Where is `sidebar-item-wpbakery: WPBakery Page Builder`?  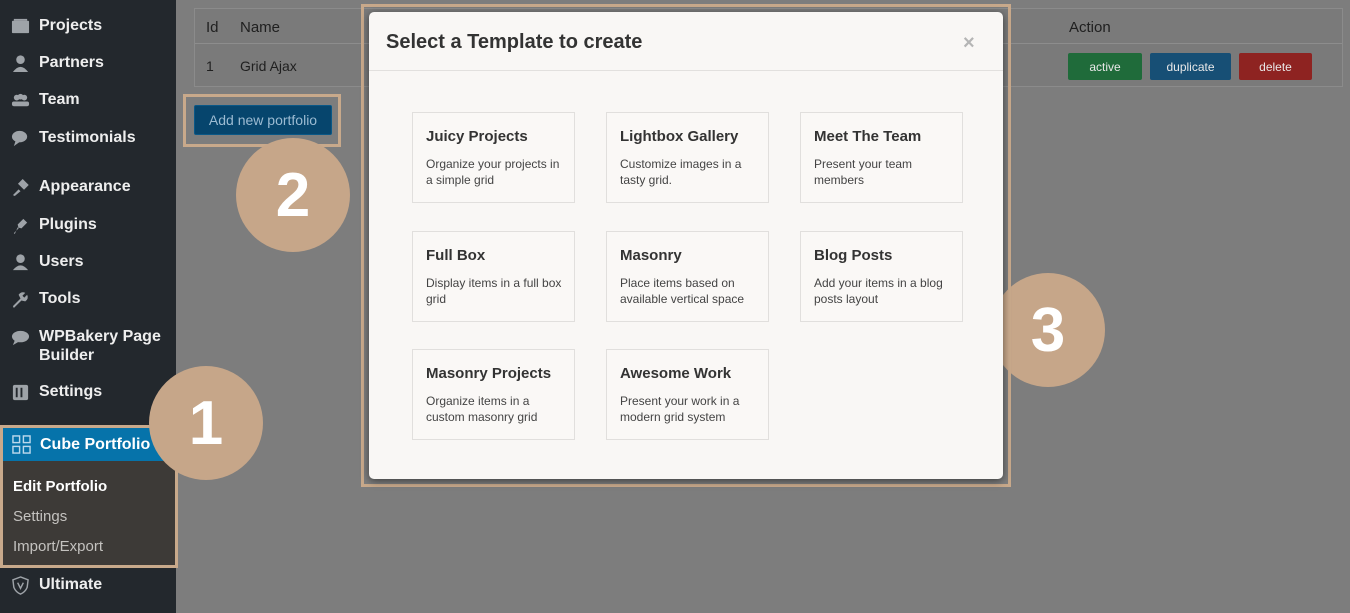
sidebar-item-wpbakery: WPBakery Page Builder is located at coordinates (88, 346).